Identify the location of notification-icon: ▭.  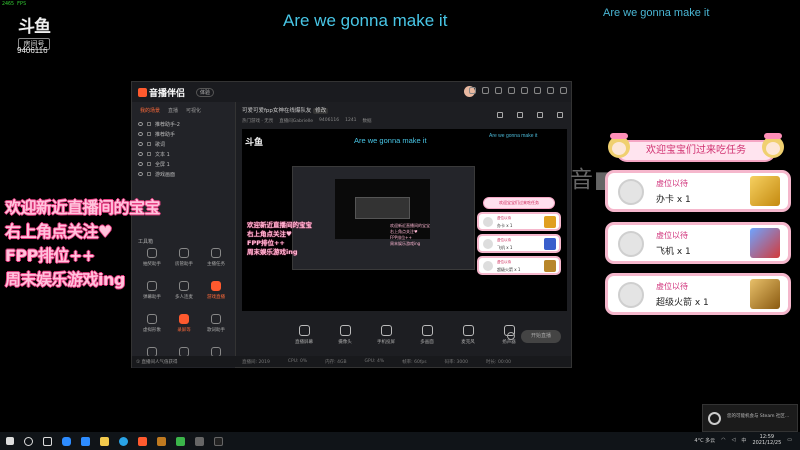
(789, 440).